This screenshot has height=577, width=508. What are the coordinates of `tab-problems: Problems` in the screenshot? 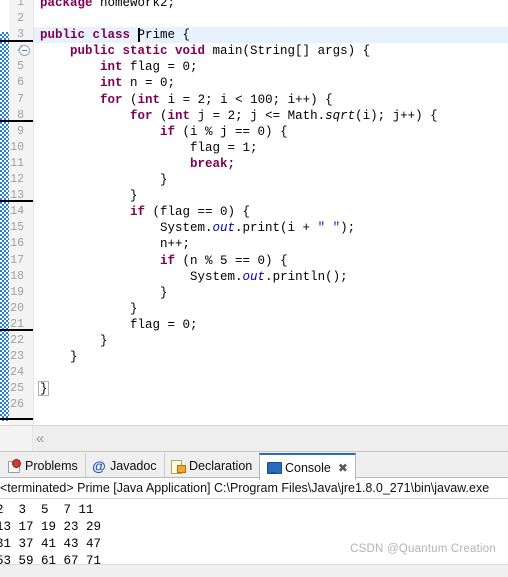 It's located at (43, 466).